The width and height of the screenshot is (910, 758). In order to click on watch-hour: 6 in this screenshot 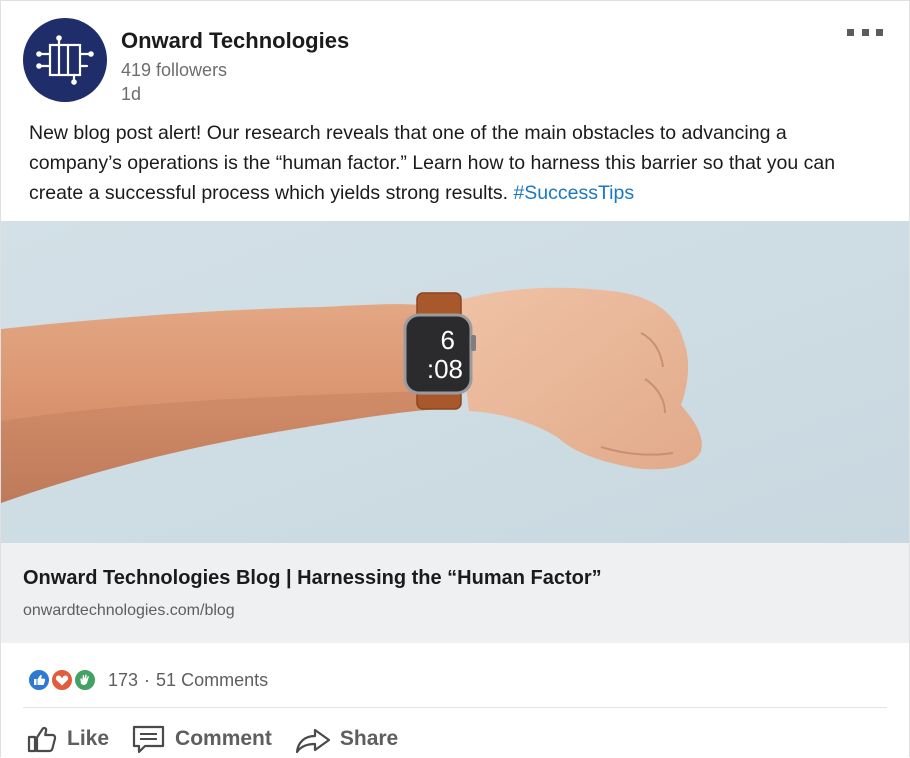, I will do `click(448, 340)`.